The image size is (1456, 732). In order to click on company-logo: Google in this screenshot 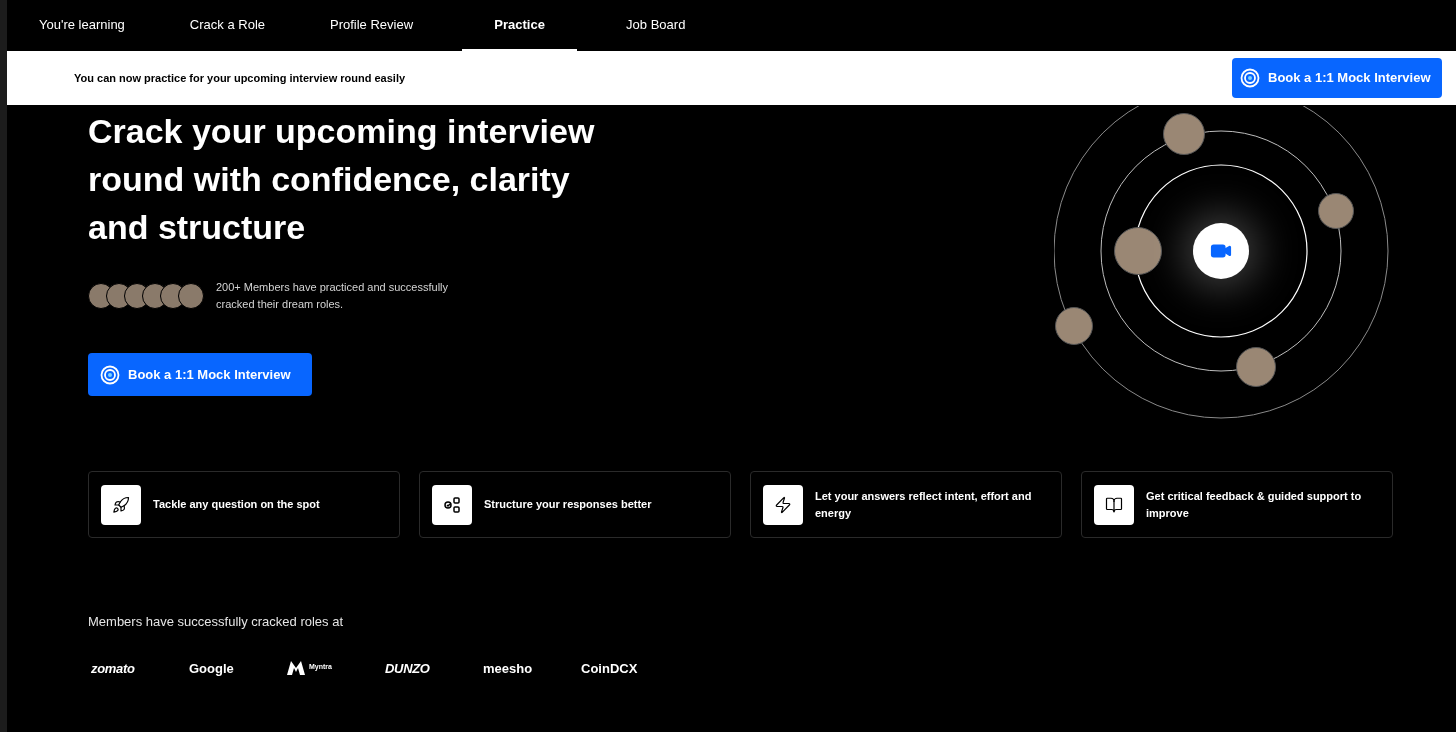, I will do `click(211, 668)`.